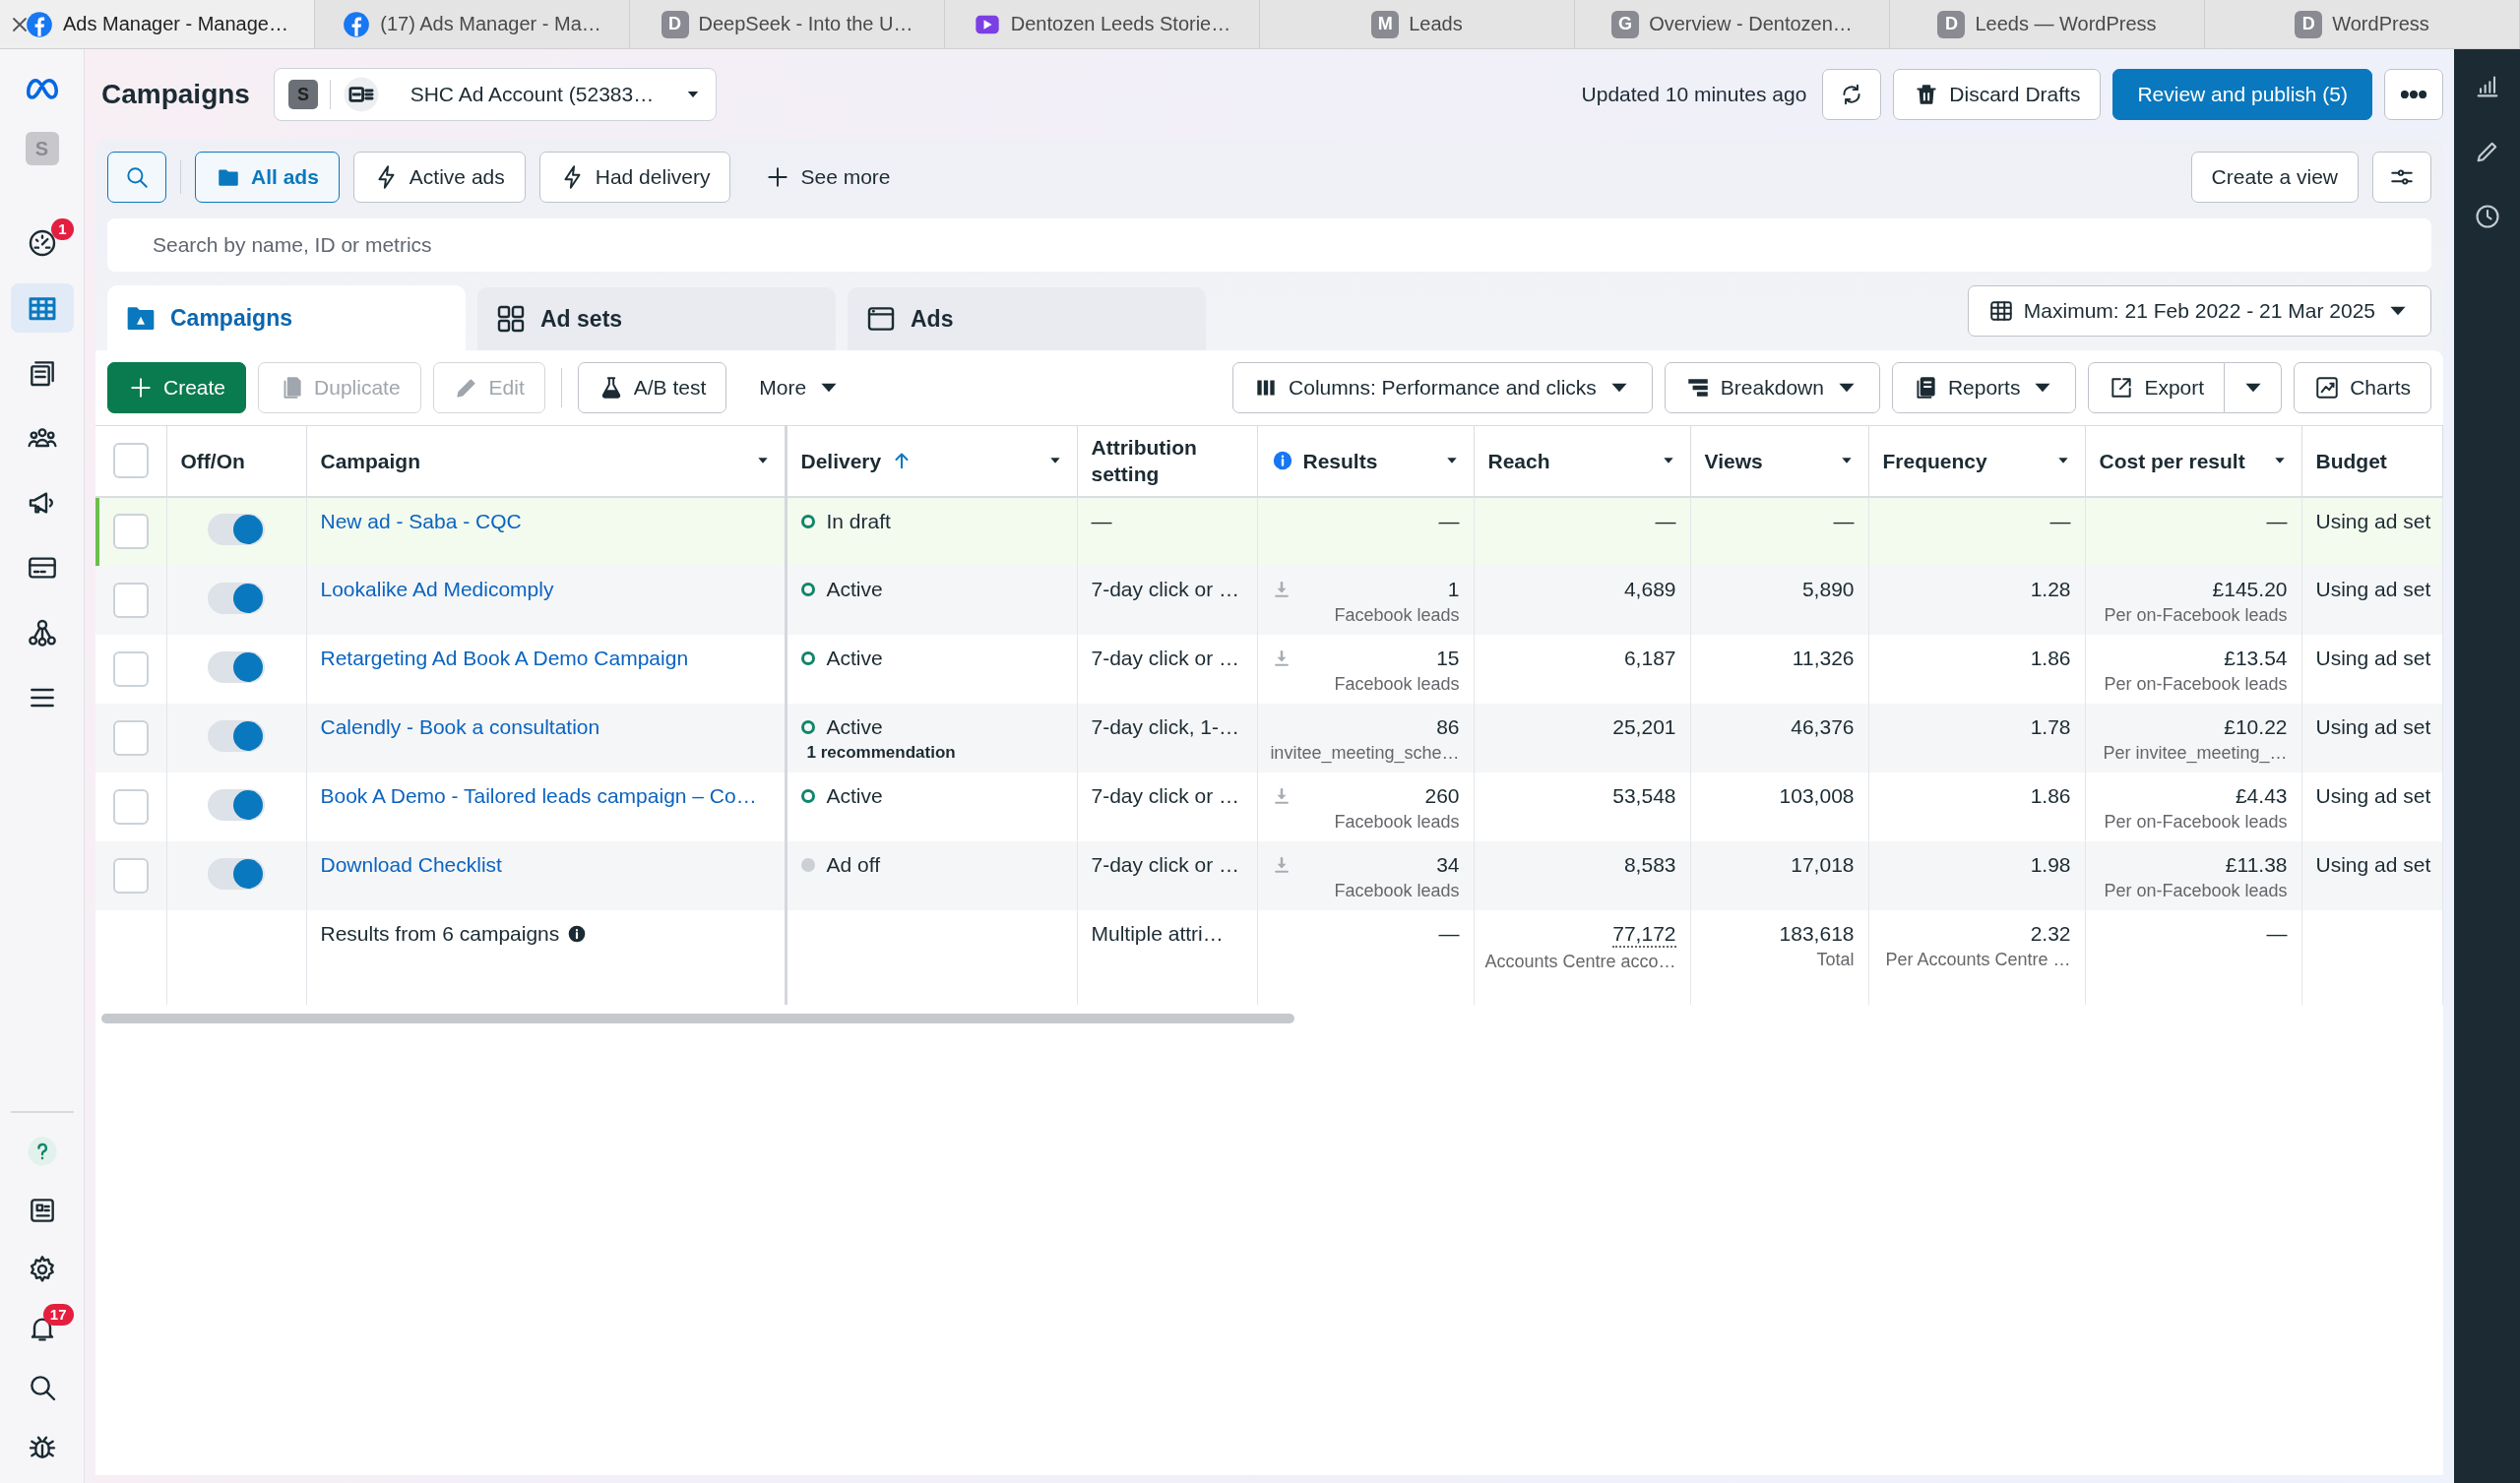 Image resolution: width=2520 pixels, height=1483 pixels. I want to click on more-button, so click(2413, 94).